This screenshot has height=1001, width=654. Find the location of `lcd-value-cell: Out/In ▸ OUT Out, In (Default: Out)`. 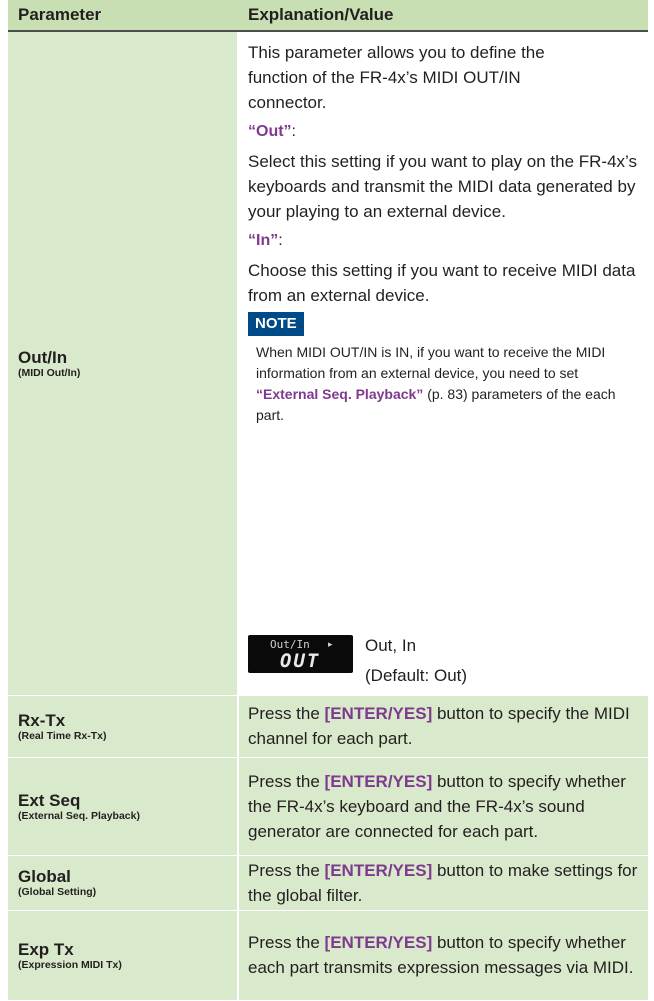

lcd-value-cell: Out/In ▸ OUT Out, In (Default: Out) is located at coordinates (443, 659).